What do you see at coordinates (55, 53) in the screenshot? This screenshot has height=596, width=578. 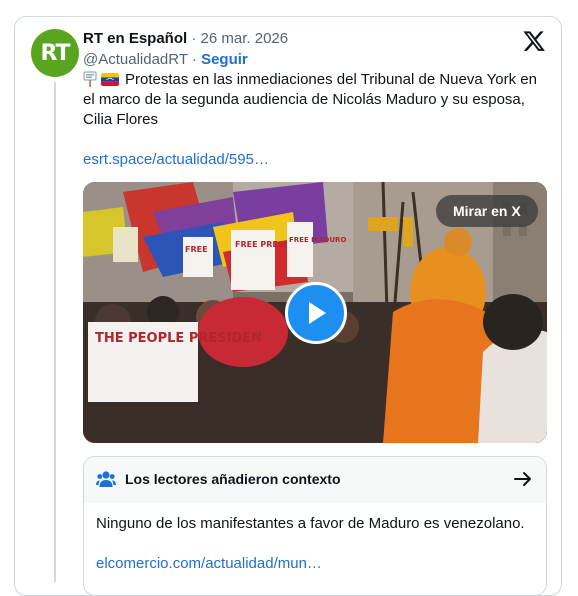 I see `avatar: RT` at bounding box center [55, 53].